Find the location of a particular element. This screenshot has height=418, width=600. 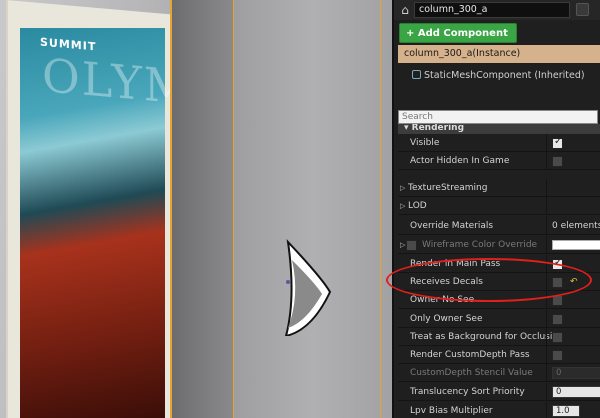

property-row: Render CustomDepth Pass is located at coordinates (499, 355).